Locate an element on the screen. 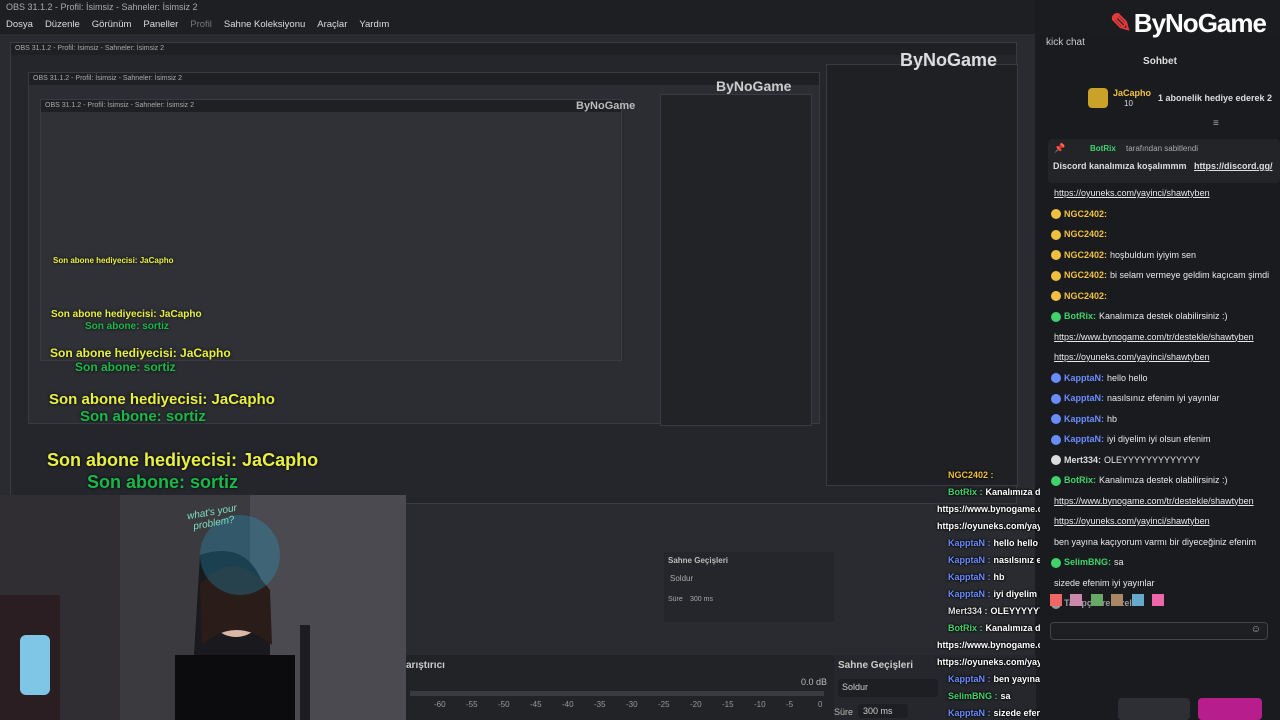  mixer-tick-label: 0 is located at coordinates (820, 704).